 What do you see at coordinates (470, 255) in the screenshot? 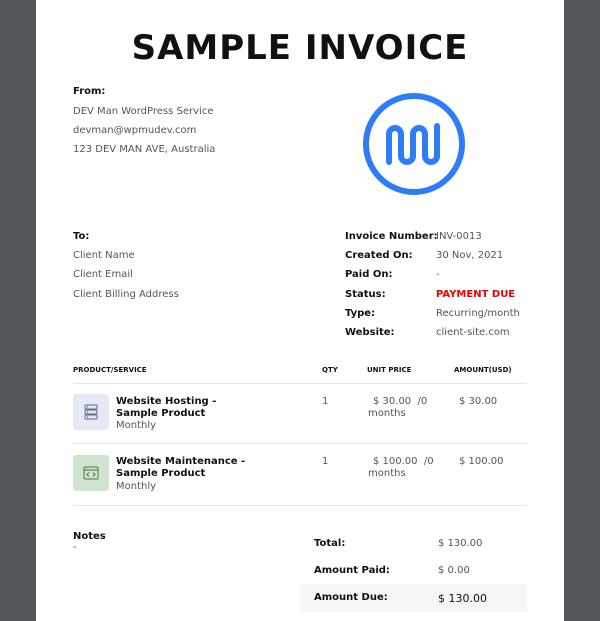
I see `created-on: 30 Nov, 2021` at bounding box center [470, 255].